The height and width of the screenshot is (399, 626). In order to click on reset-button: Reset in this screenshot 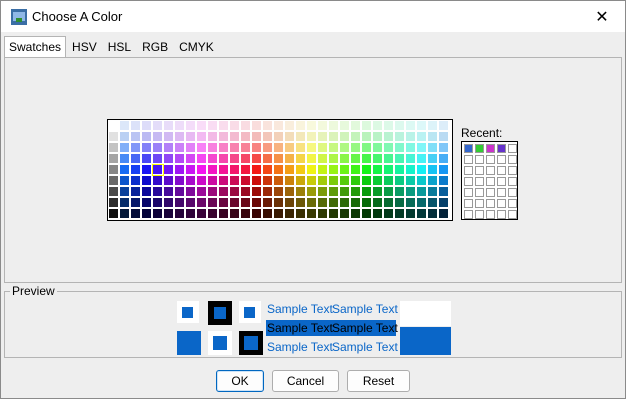, I will do `click(378, 381)`.